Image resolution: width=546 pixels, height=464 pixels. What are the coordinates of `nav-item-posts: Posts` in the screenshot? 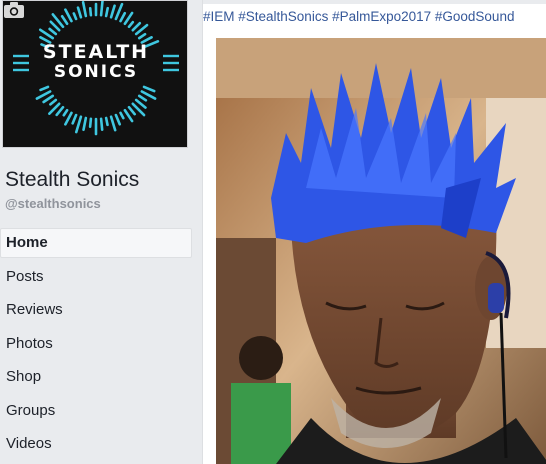 It's located at (96, 277).